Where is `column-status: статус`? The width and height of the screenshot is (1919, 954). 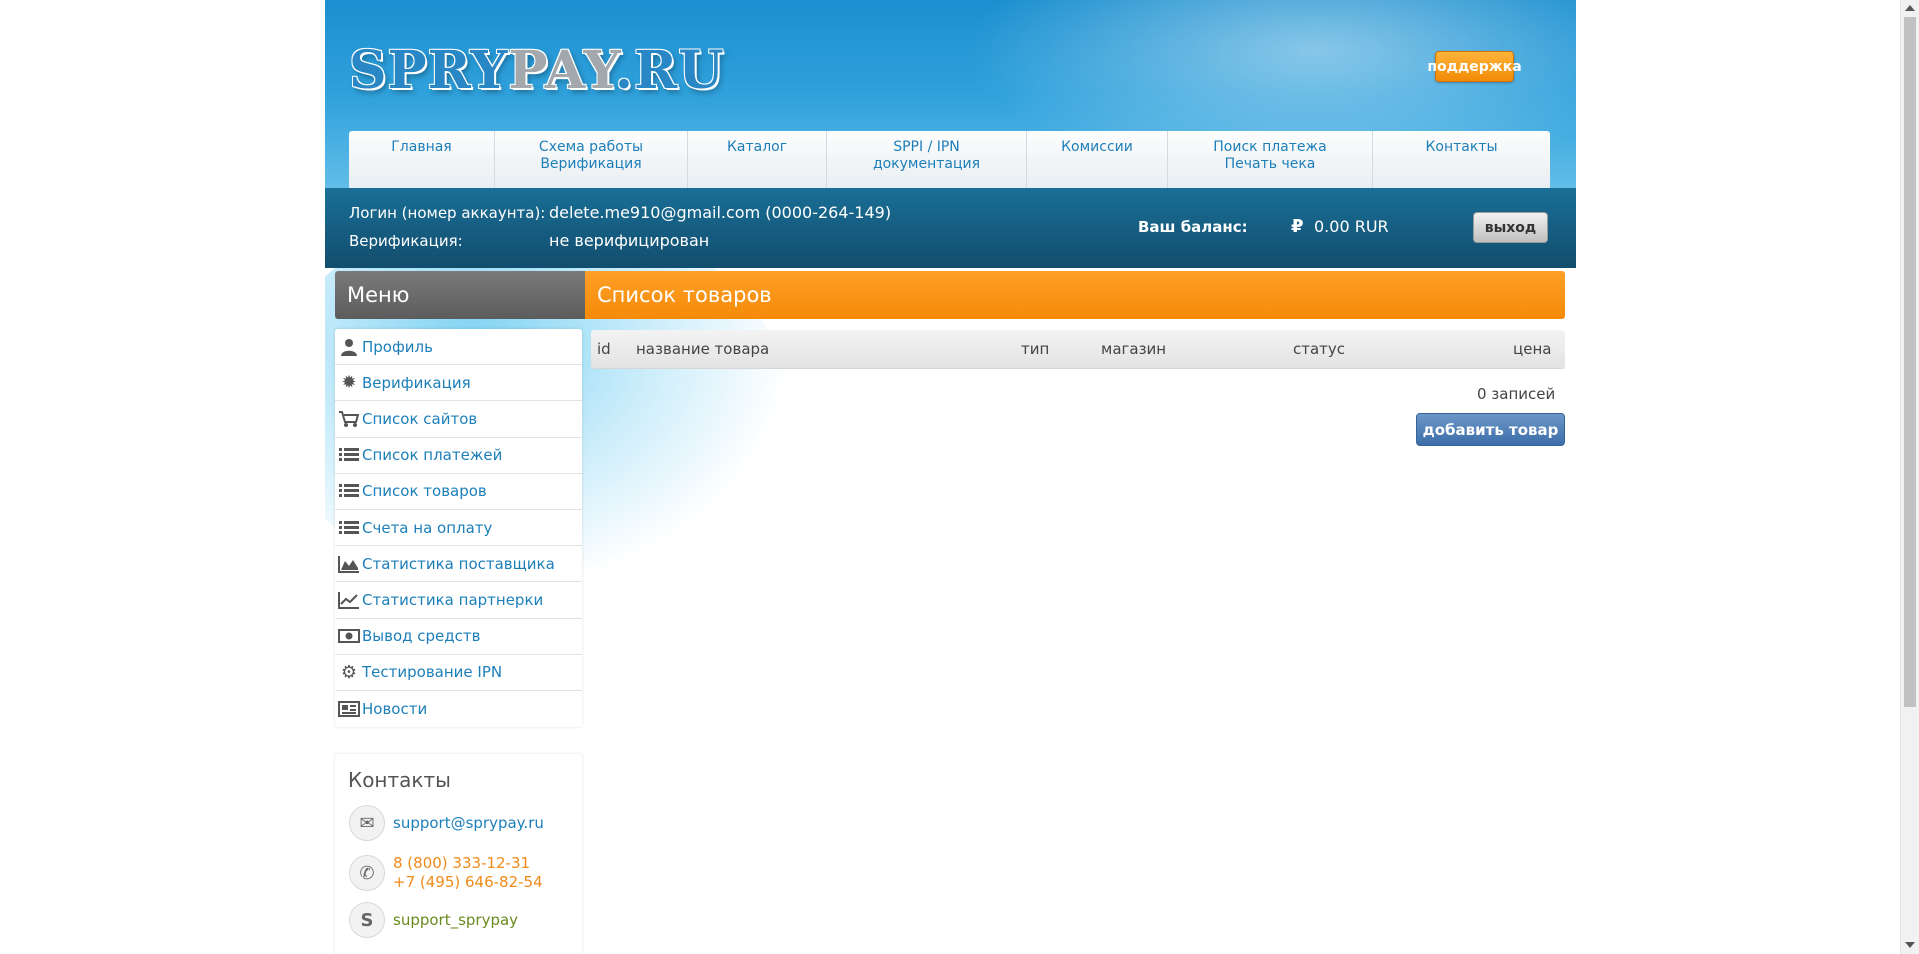
column-status: статус is located at coordinates (1319, 349).